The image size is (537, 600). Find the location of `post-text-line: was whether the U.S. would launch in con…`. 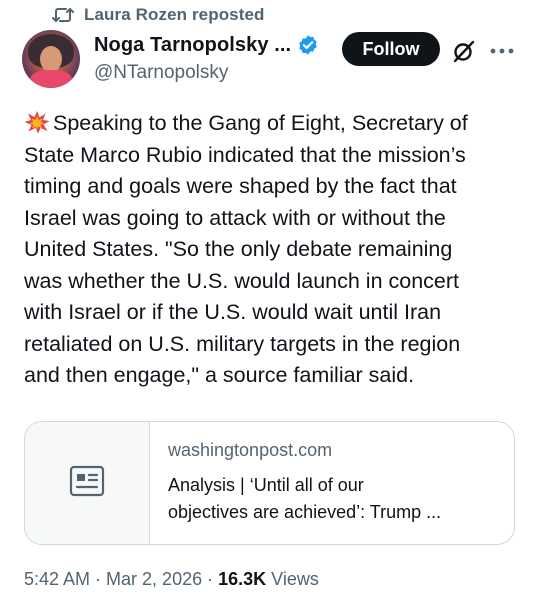

post-text-line: was whether the U.S. would launch in con… is located at coordinates (242, 280).